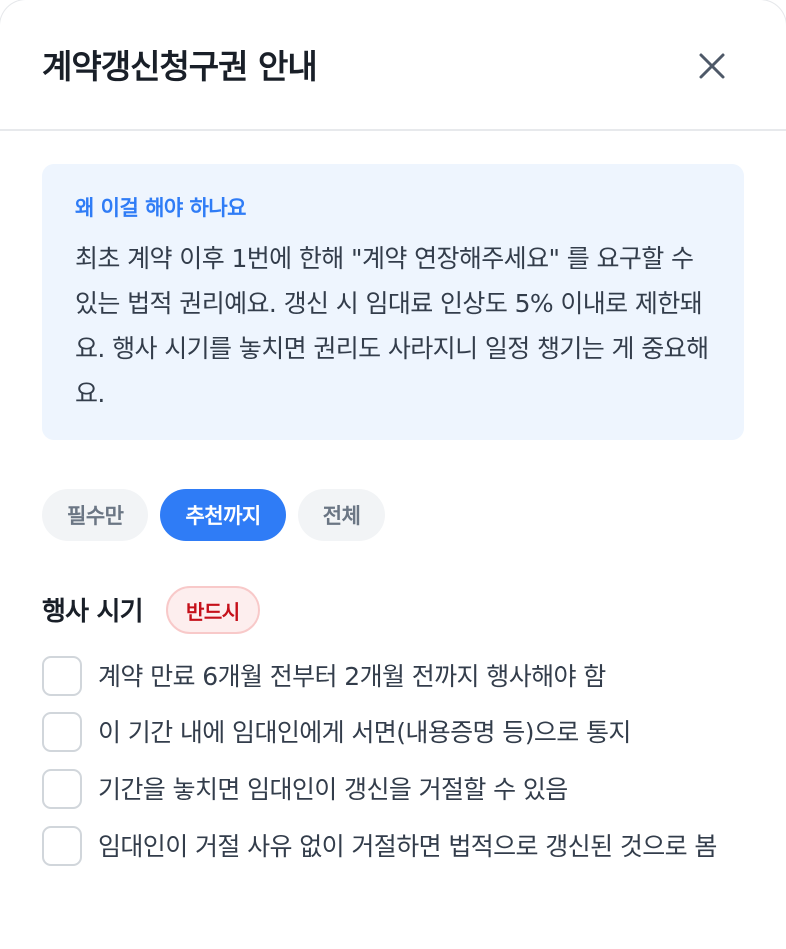  Describe the element at coordinates (95, 515) in the screenshot. I see `filter-chip-required: 필수만` at that location.